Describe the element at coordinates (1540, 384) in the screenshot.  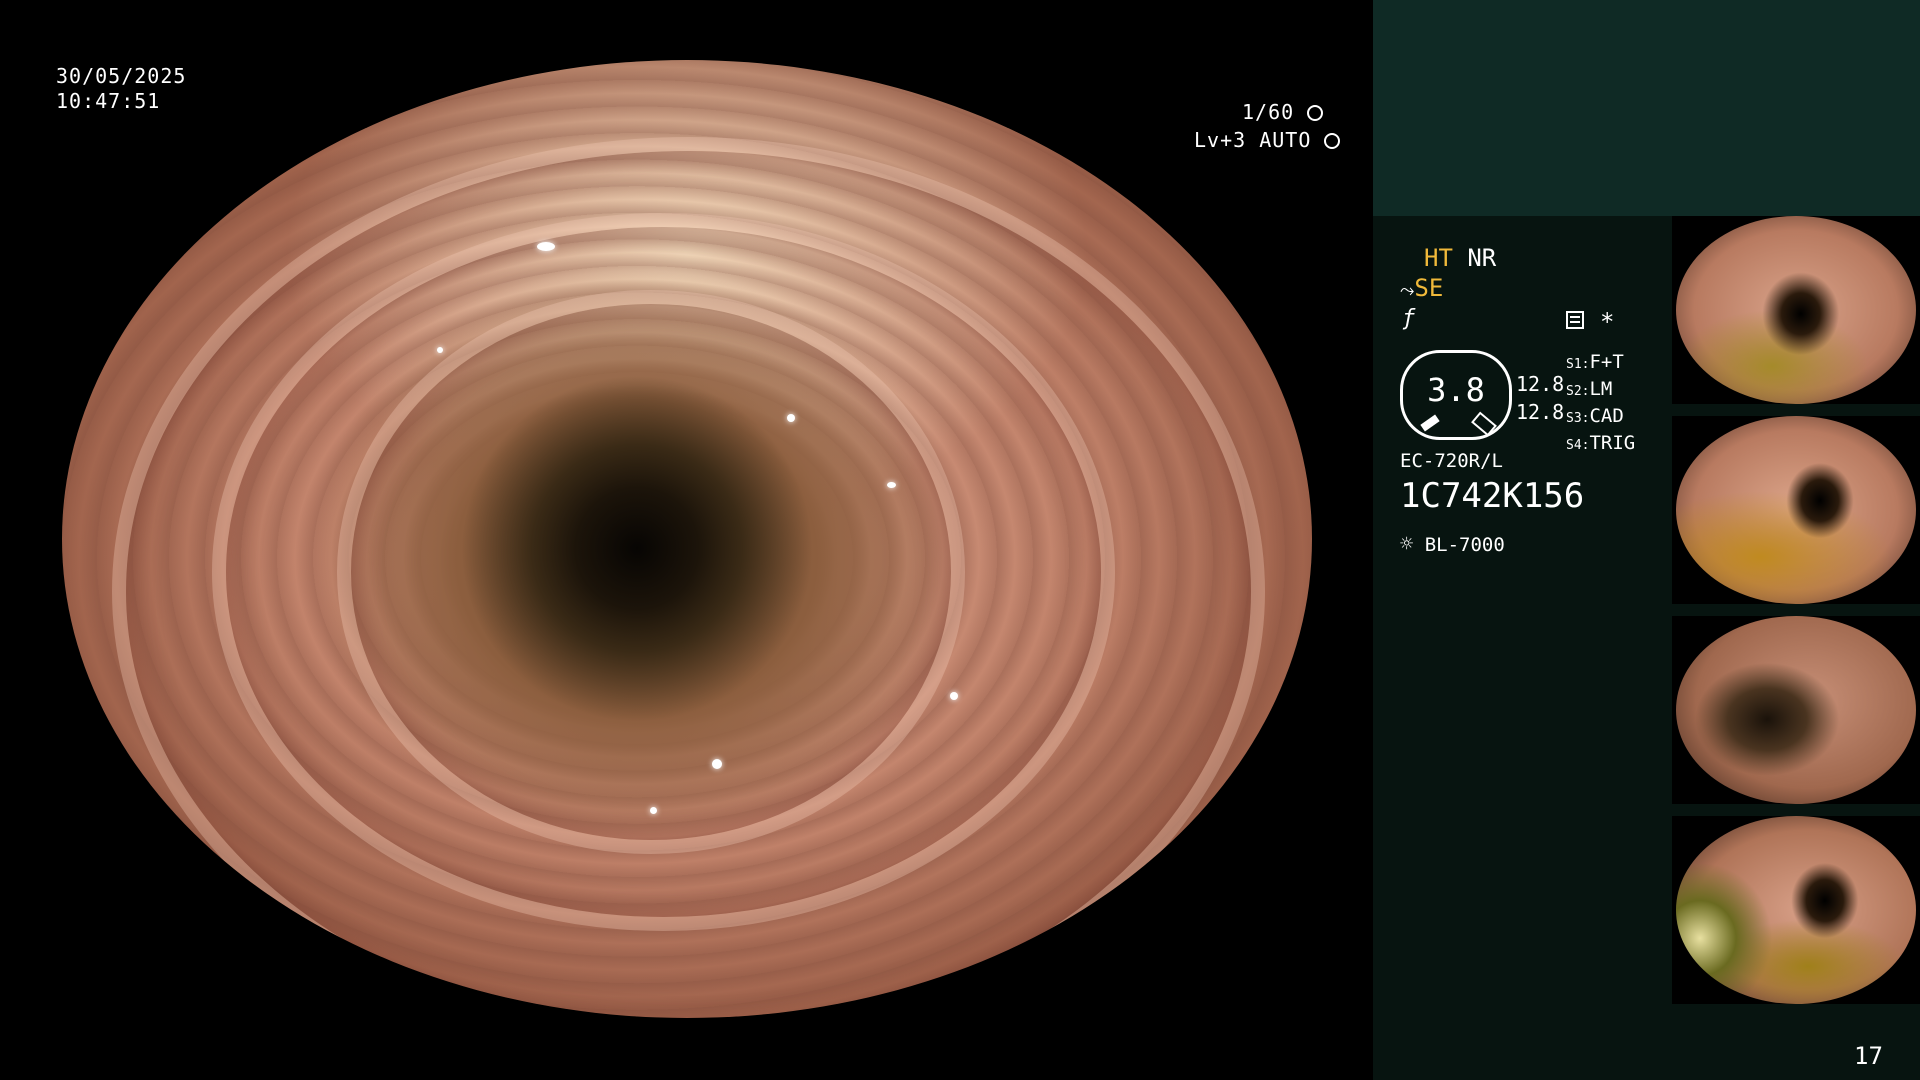
I see `zoom-range-top: 12.8` at that location.